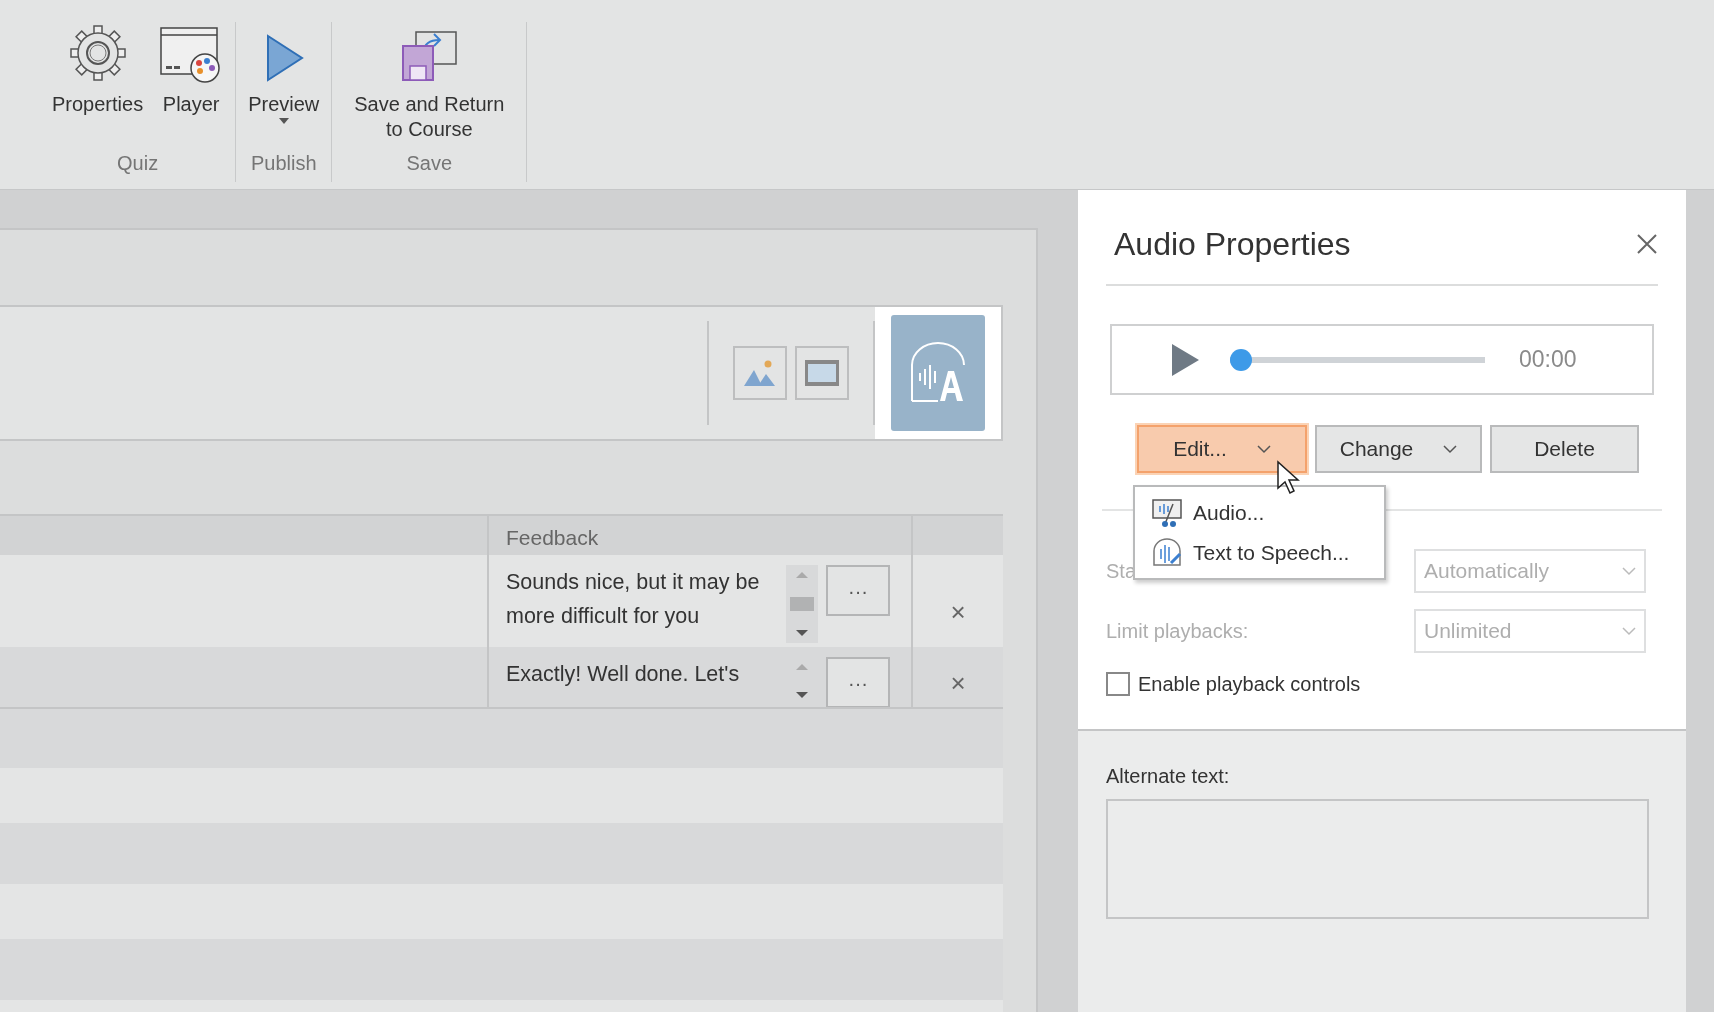  What do you see at coordinates (1564, 449) in the screenshot?
I see `action-button: Delete` at bounding box center [1564, 449].